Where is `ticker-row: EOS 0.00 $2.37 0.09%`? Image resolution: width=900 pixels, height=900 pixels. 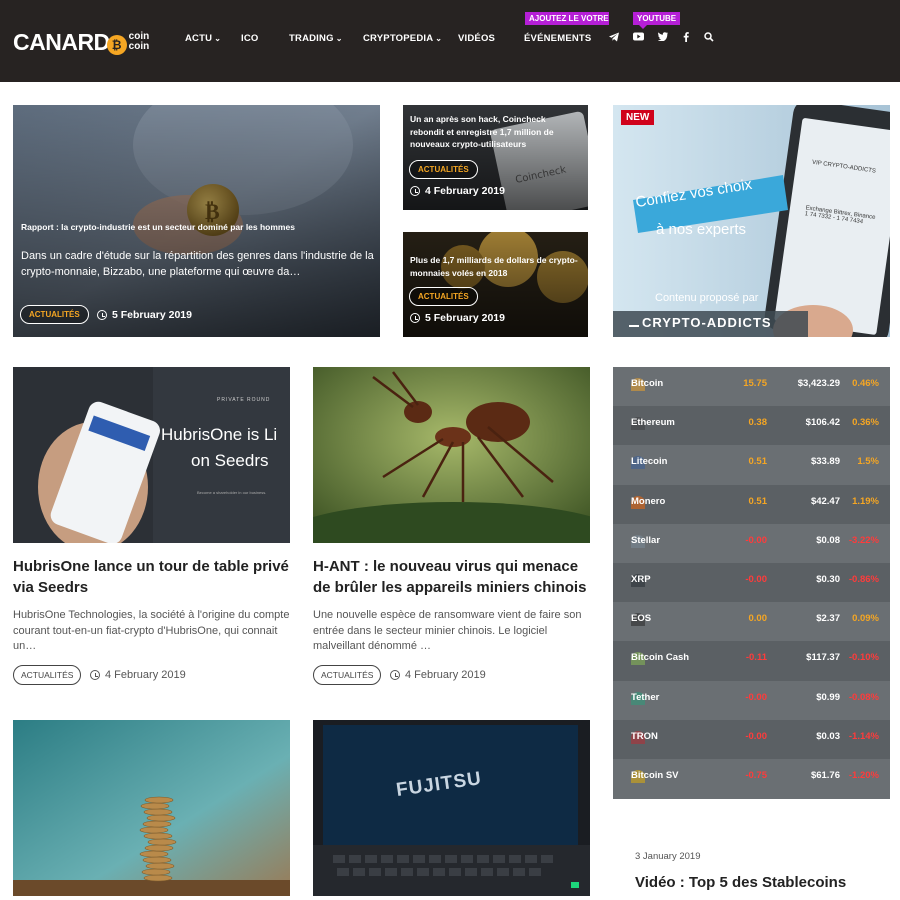 ticker-row: EOS 0.00 $2.37 0.09% is located at coordinates (751, 621).